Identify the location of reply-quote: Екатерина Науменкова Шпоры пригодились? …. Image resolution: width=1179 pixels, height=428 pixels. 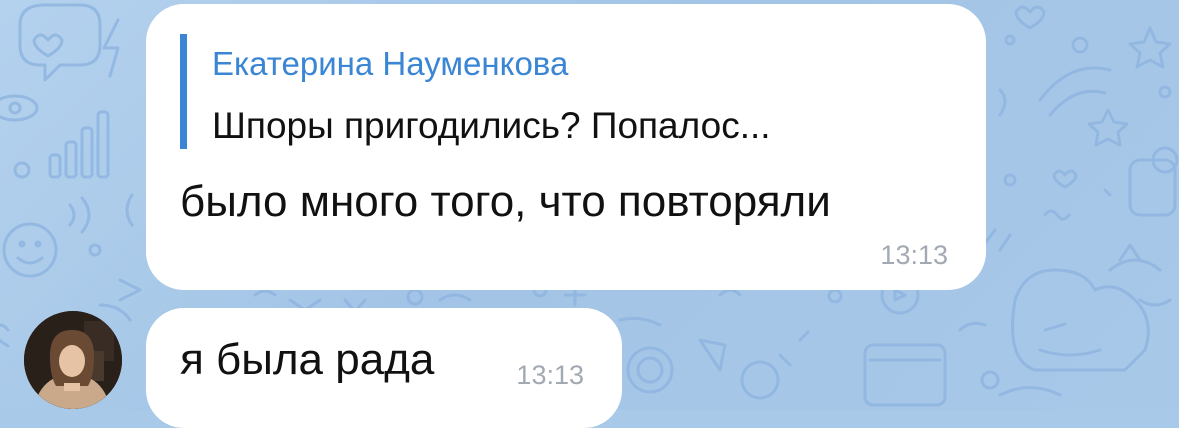
(475, 91).